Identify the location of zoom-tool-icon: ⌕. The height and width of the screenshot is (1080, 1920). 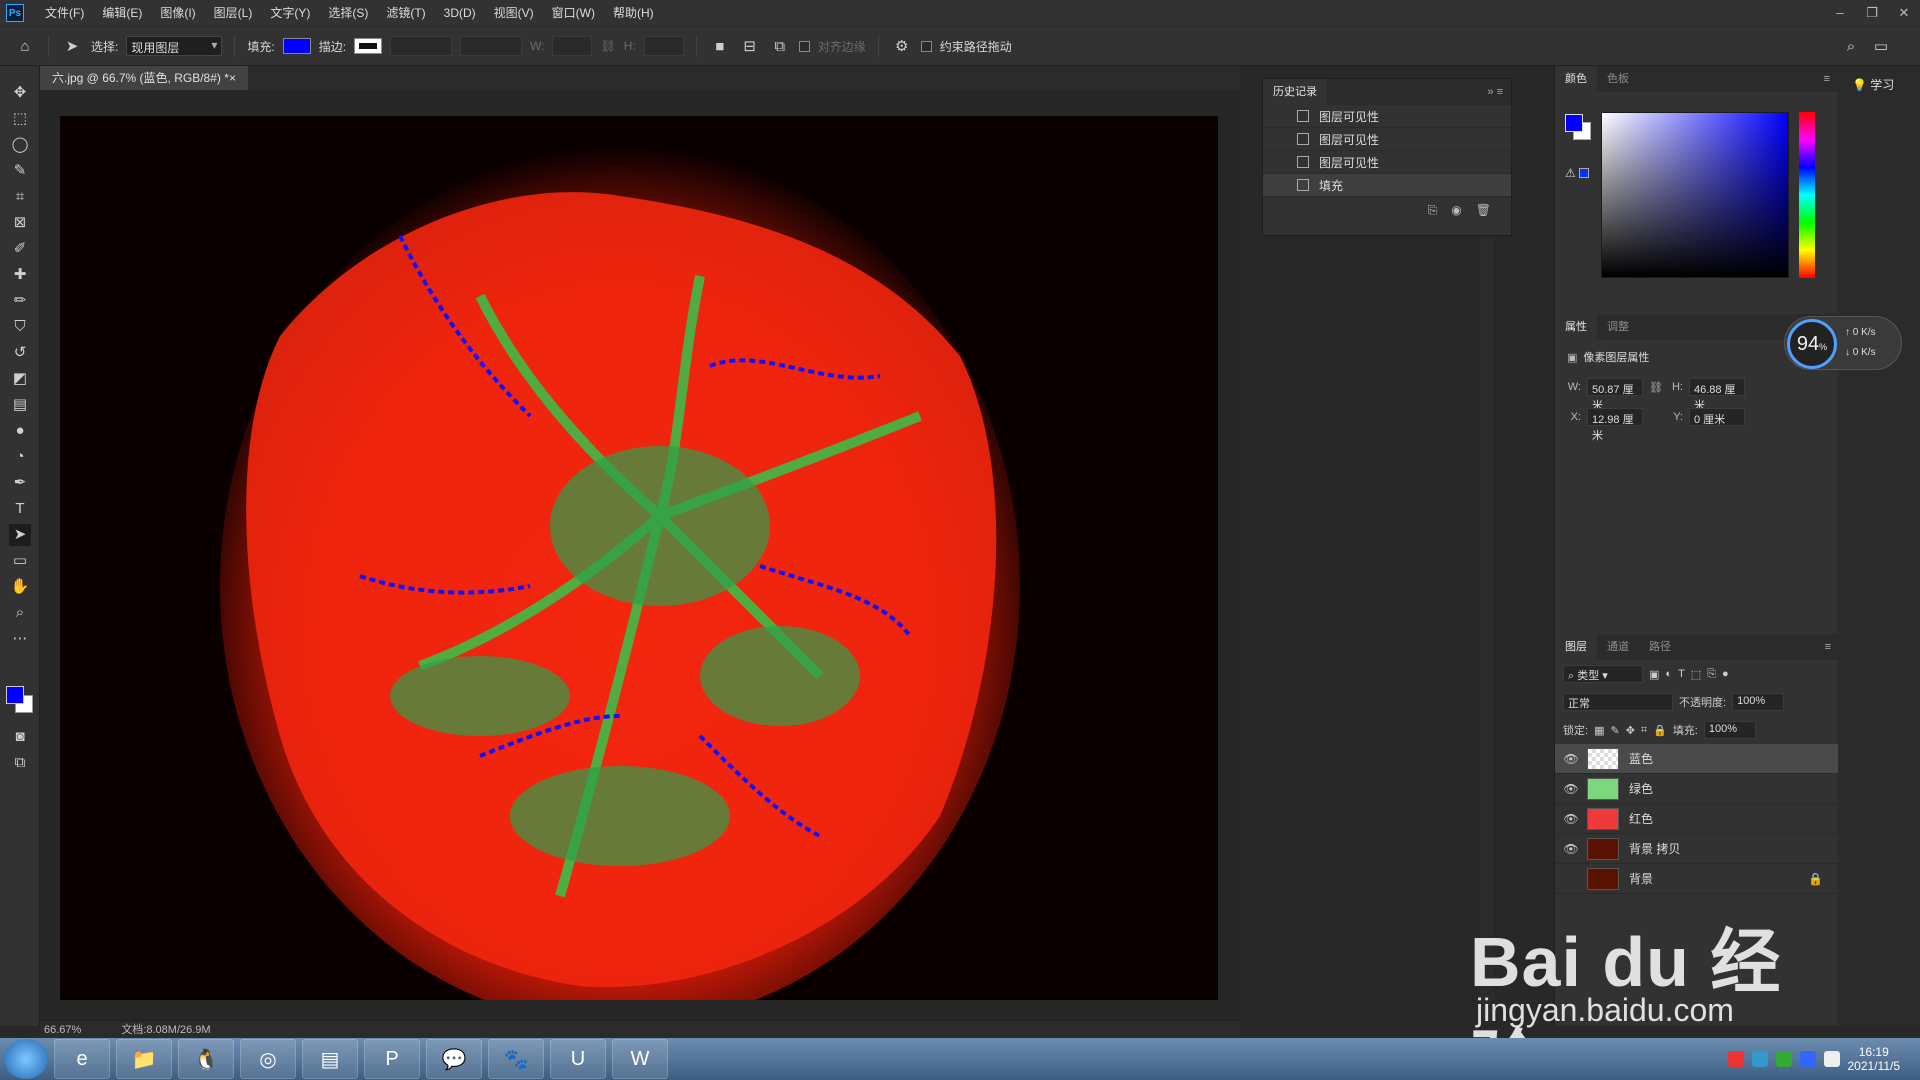
(20, 613).